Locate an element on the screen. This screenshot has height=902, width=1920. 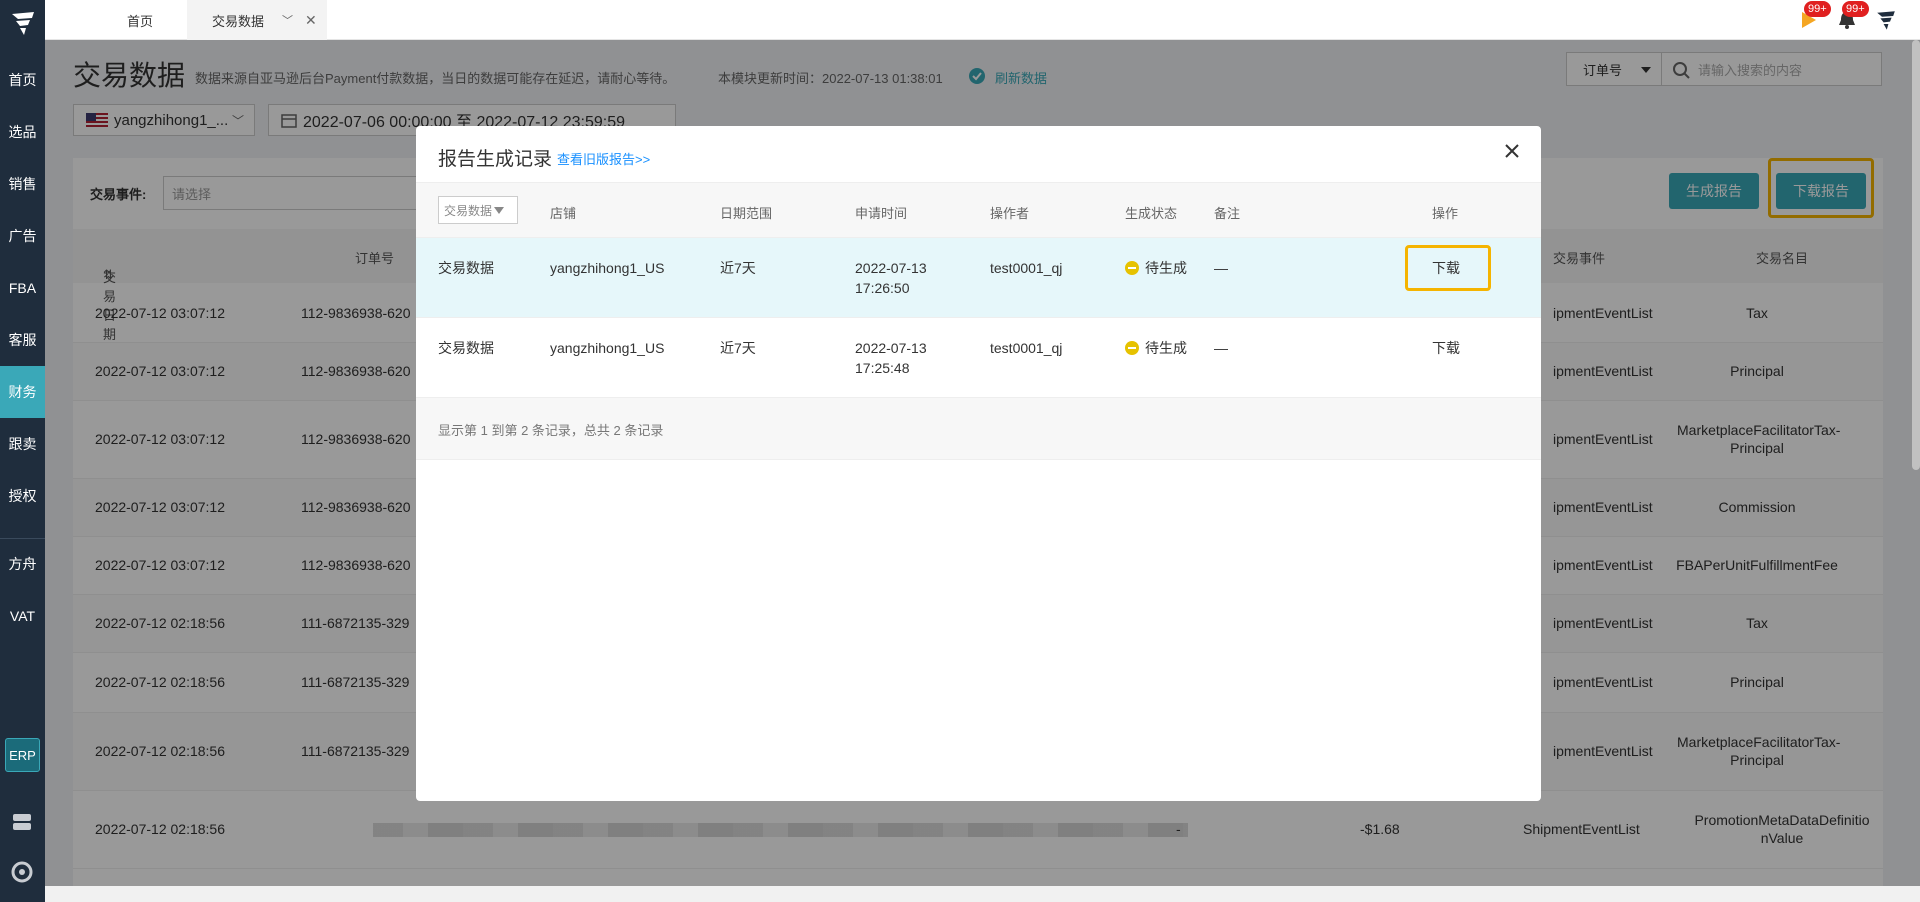
header-range: 日期范围 is located at coordinates (746, 213).